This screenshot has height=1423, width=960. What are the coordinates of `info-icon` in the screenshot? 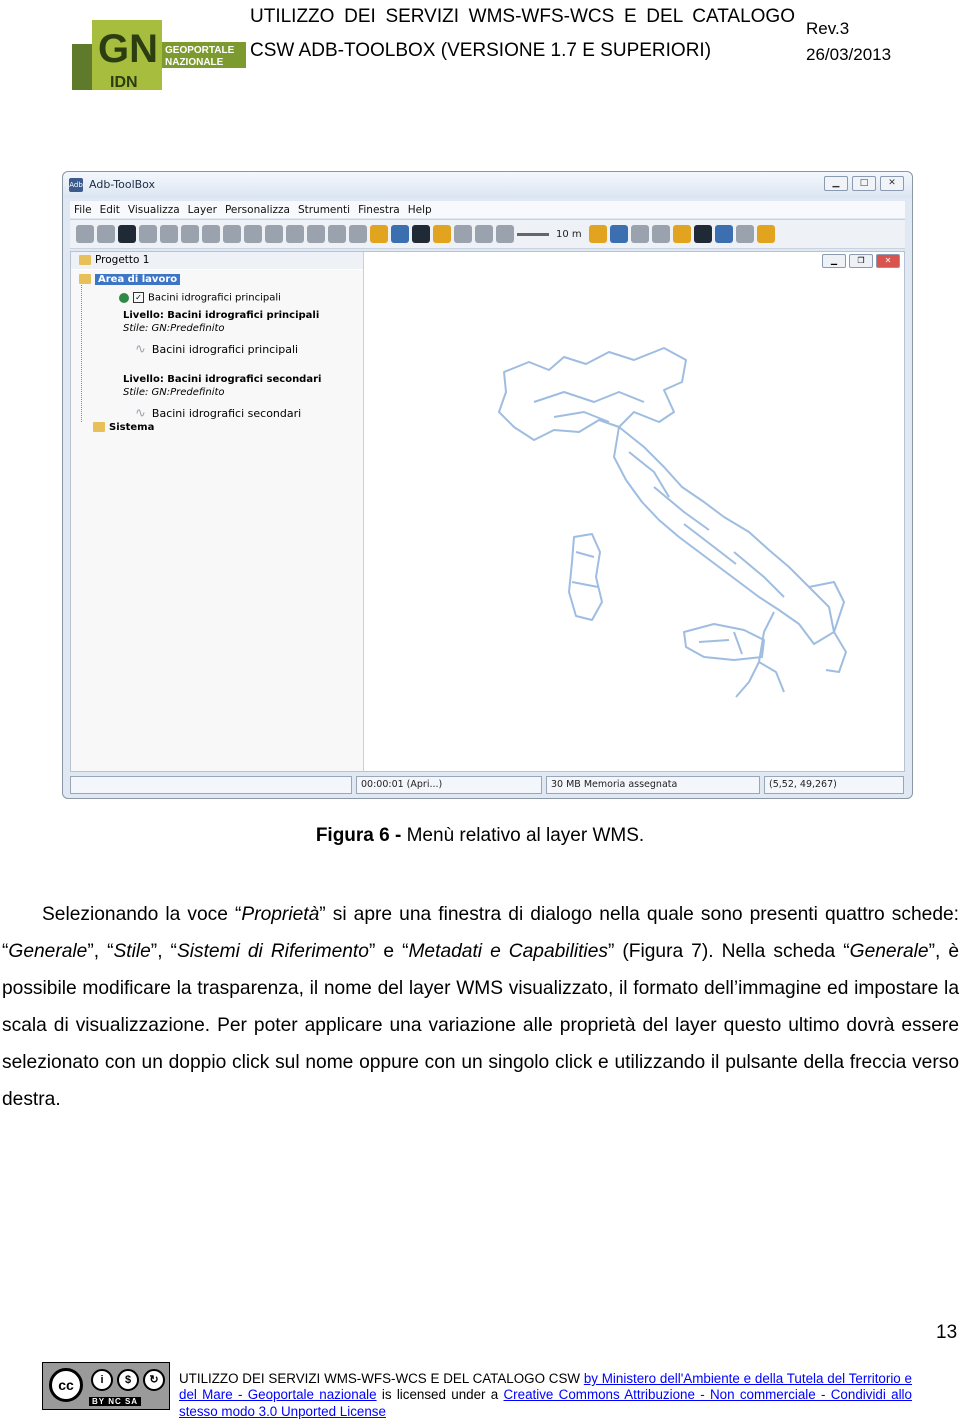 It's located at (400, 234).